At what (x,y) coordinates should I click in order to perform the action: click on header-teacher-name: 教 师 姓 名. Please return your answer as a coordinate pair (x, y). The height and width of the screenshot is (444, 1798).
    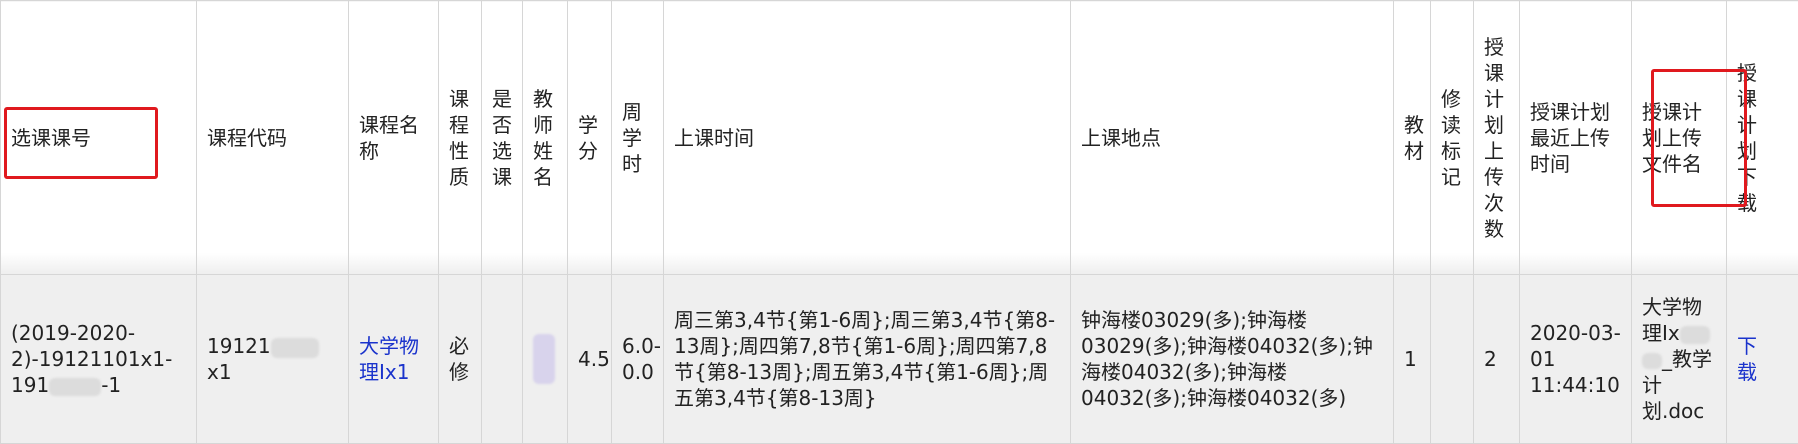
    Looking at the image, I should click on (545, 138).